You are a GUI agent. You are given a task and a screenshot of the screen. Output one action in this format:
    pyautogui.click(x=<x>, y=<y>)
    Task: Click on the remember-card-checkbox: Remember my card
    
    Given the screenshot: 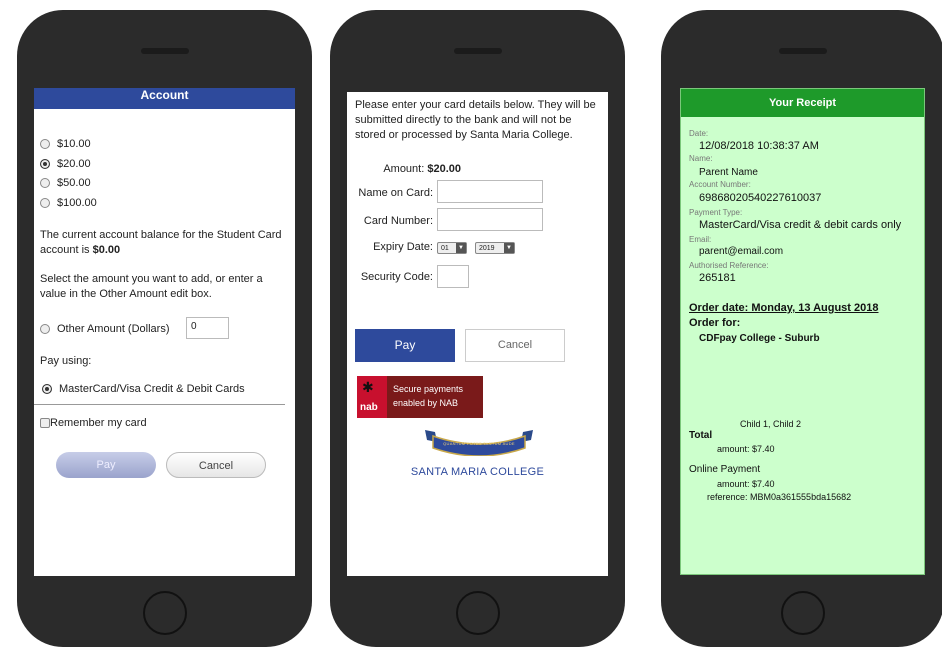 What is the action you would take?
    pyautogui.click(x=93, y=423)
    